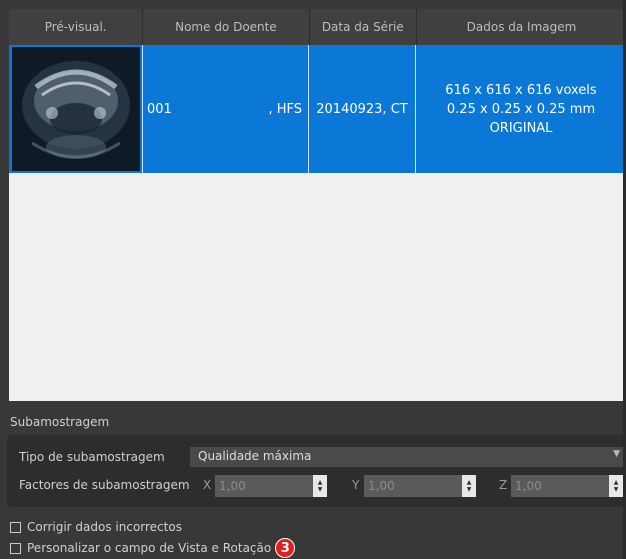 This screenshot has height=559, width=626. Describe the element at coordinates (521, 27) in the screenshot. I see `header-image-data: Dados da Imagem` at that location.